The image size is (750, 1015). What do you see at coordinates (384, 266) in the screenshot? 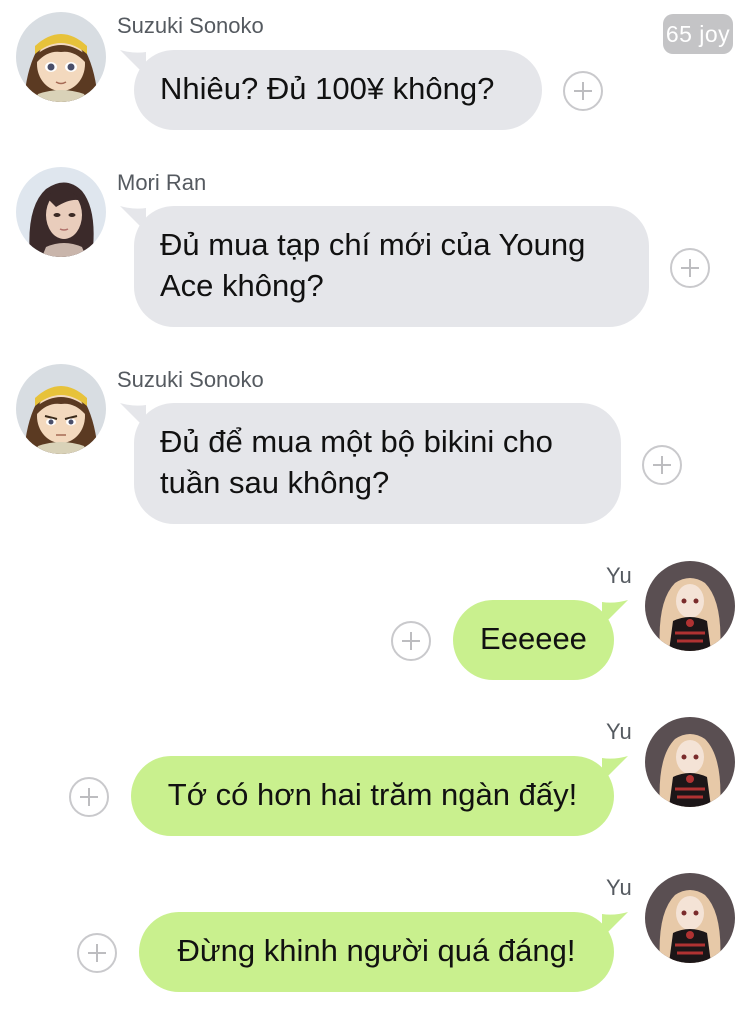
I see `message-bubble-incoming: Đủ mua tạp chí mới của Young Ace không?` at bounding box center [384, 266].